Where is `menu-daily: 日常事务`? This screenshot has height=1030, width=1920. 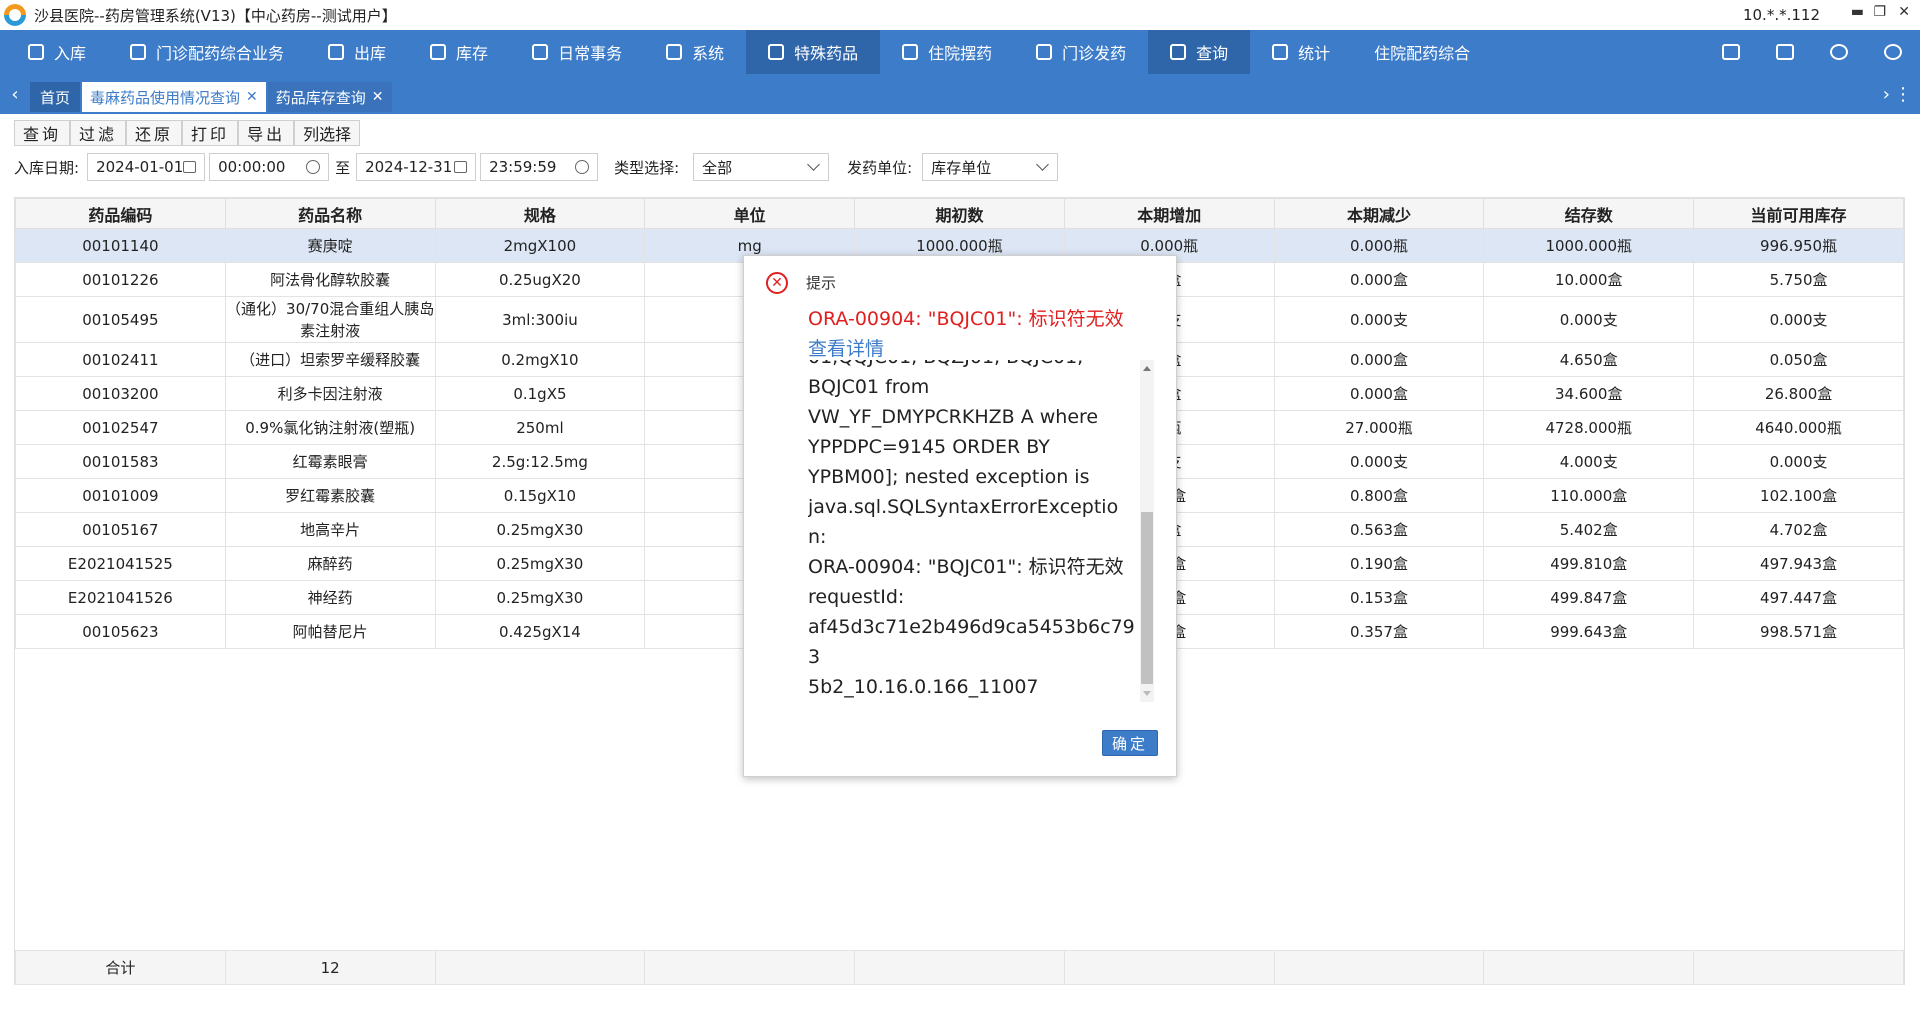 menu-daily: 日常事务 is located at coordinates (577, 52).